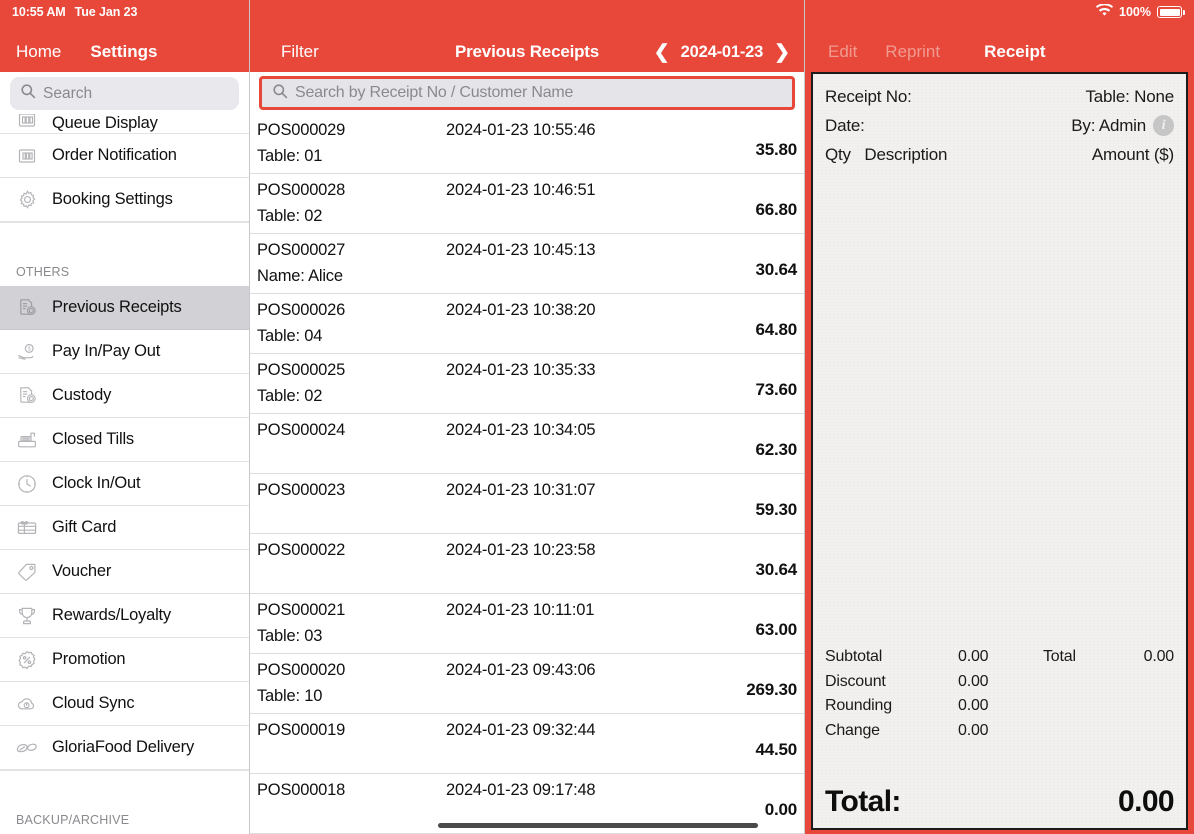 Image resolution: width=1194 pixels, height=834 pixels. Describe the element at coordinates (521, 670) in the screenshot. I see `receipt-datetime: 2024-01-23 09:43:06` at that location.